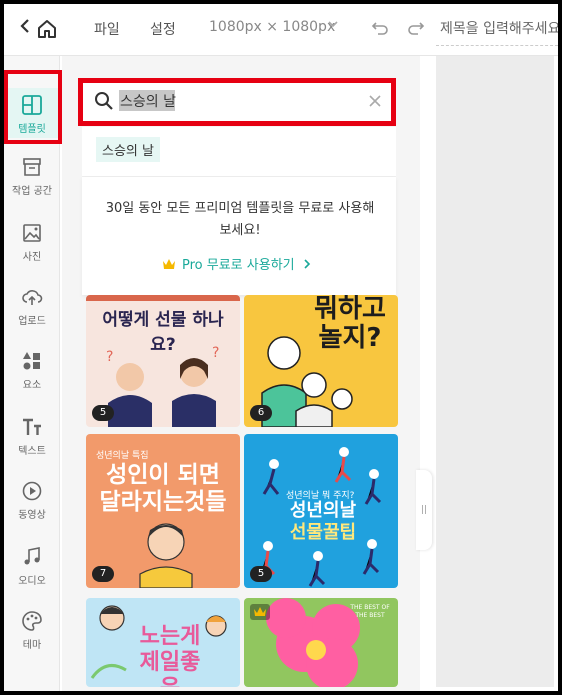  Describe the element at coordinates (497, 29) in the screenshot. I see `document-title-input: 제목을 입력해주세요.` at that location.